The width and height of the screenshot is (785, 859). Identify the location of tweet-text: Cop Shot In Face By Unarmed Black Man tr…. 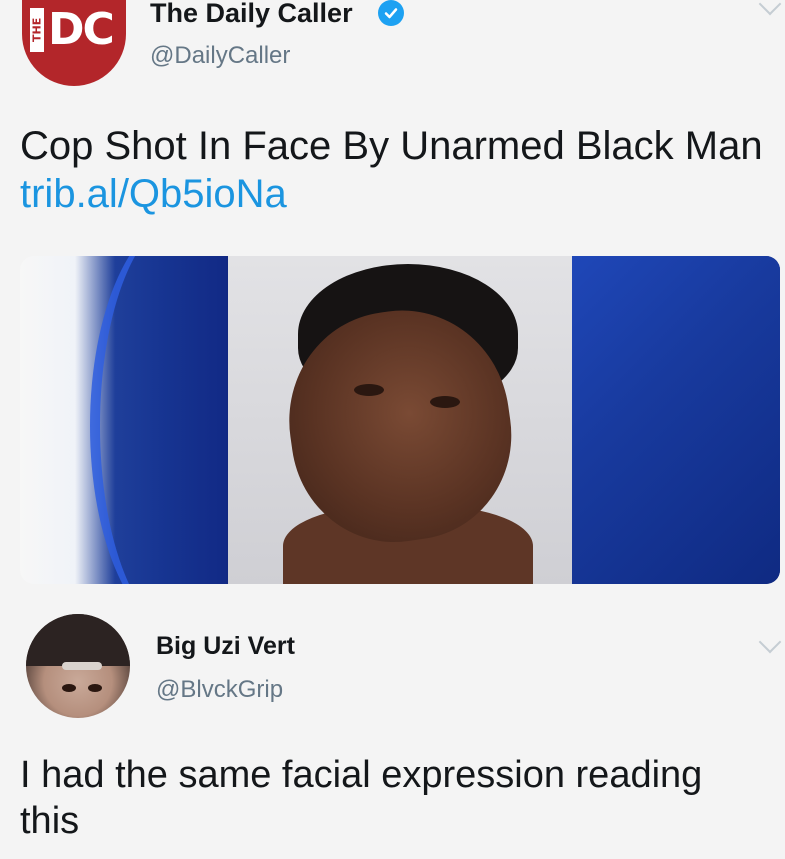
(392, 170).